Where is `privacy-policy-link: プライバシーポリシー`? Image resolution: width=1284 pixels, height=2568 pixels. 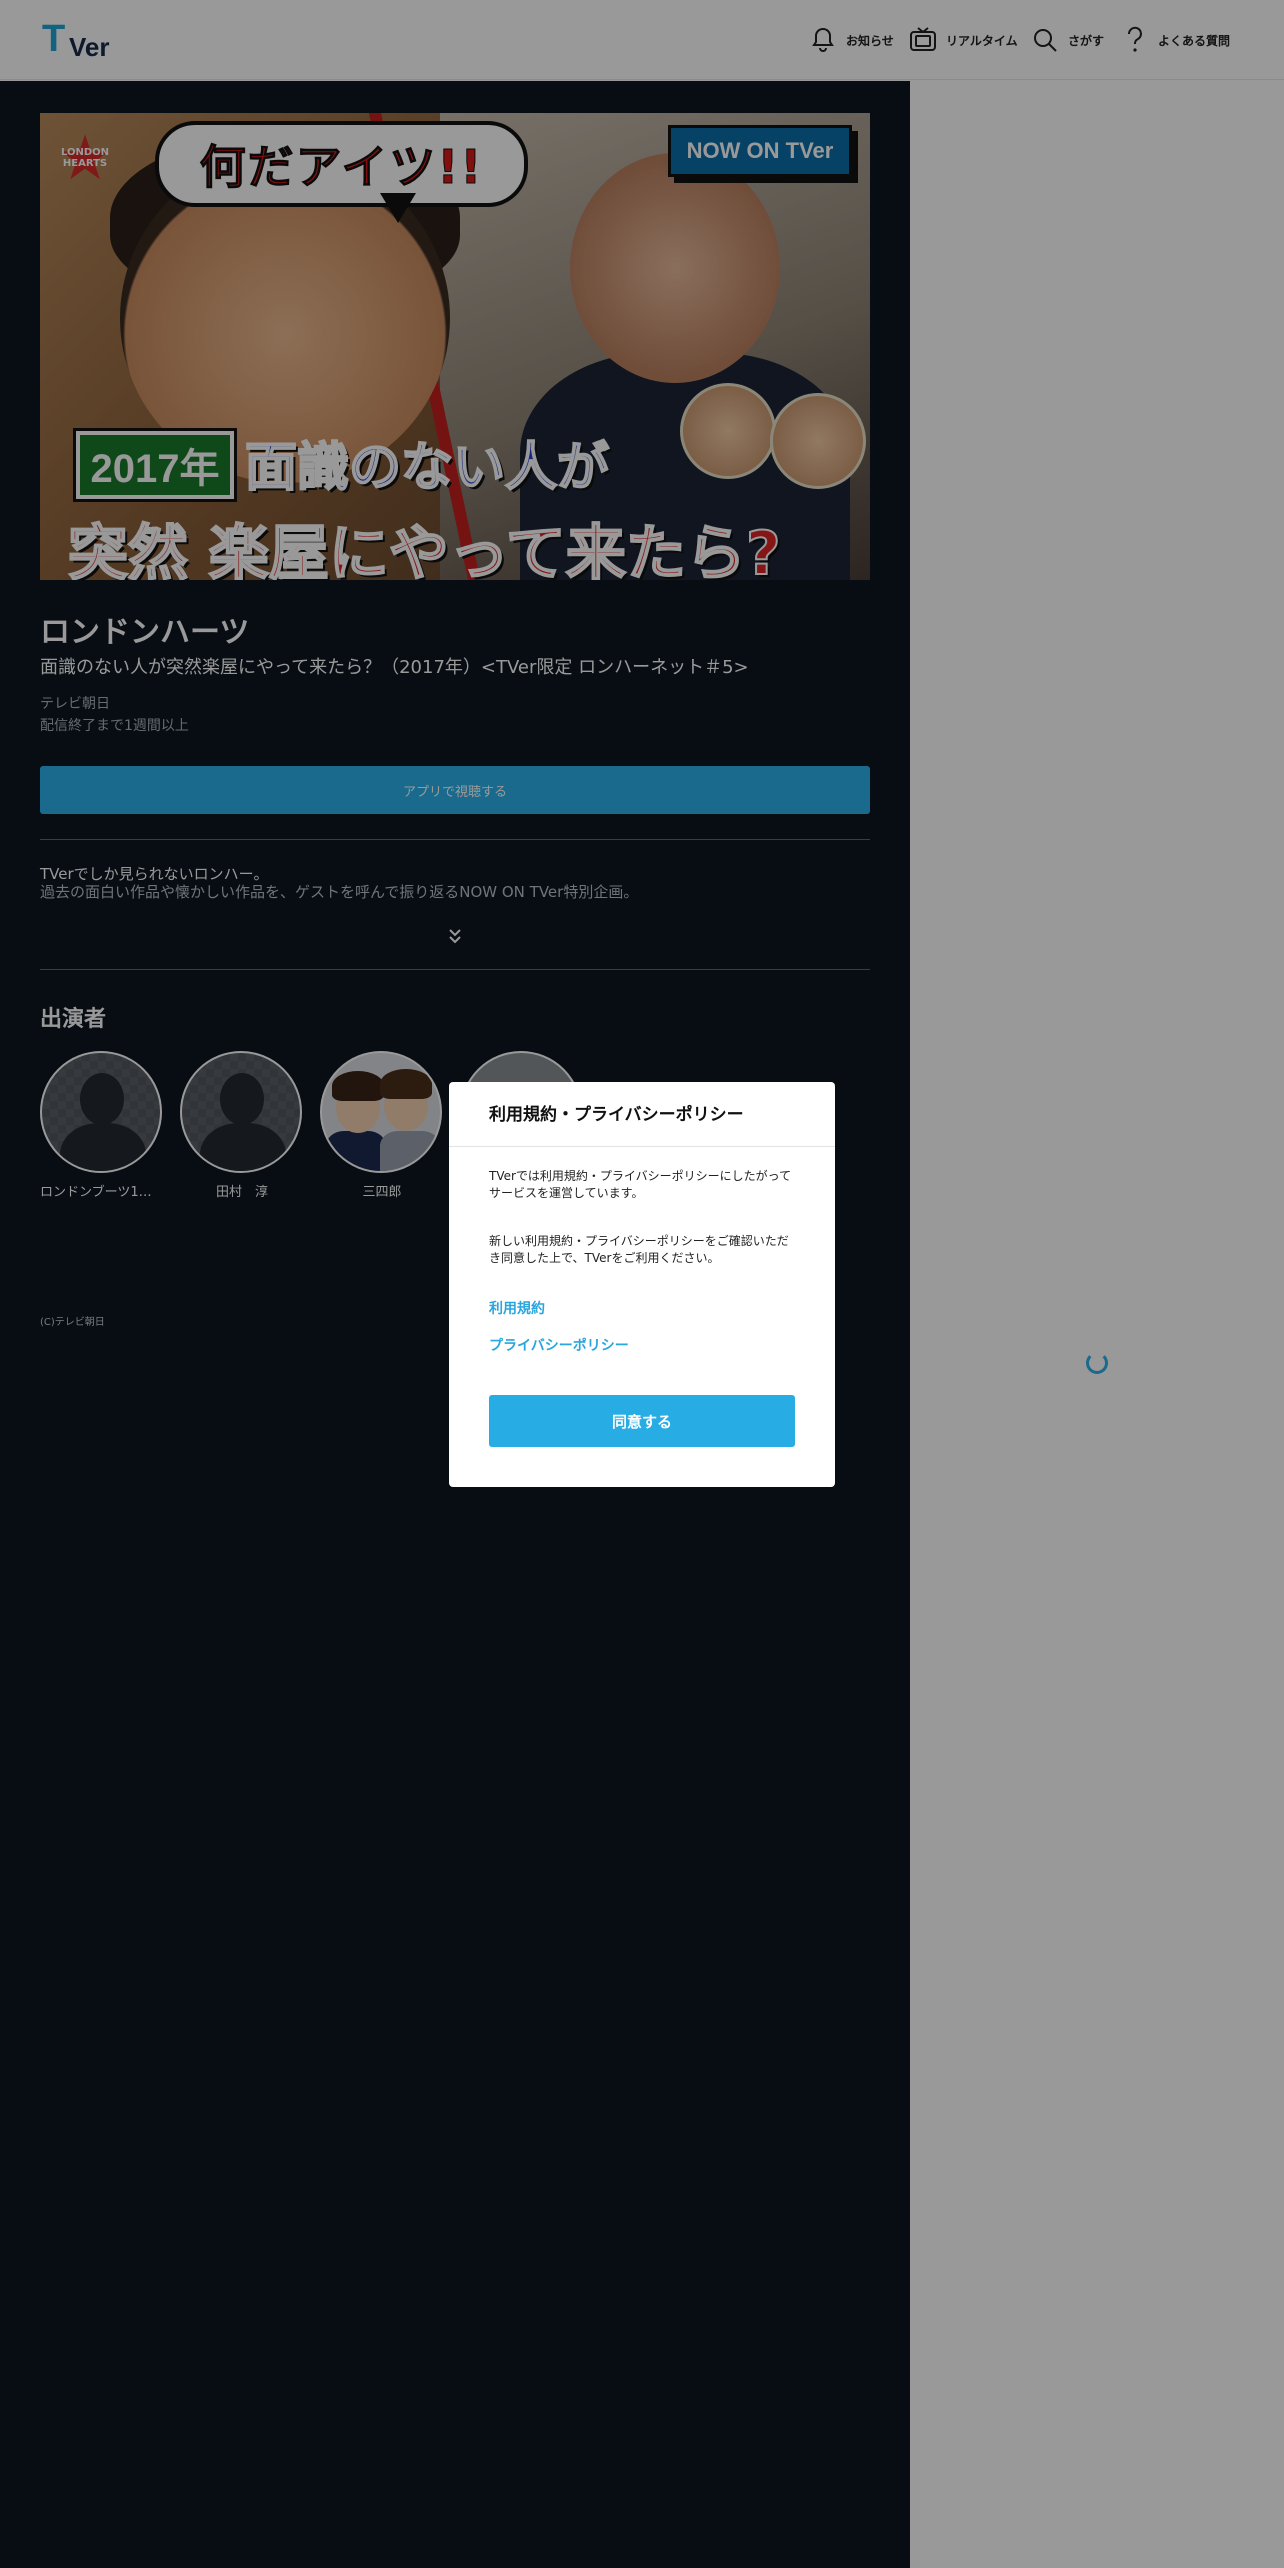 privacy-policy-link: プライバシーポリシー is located at coordinates (559, 1345).